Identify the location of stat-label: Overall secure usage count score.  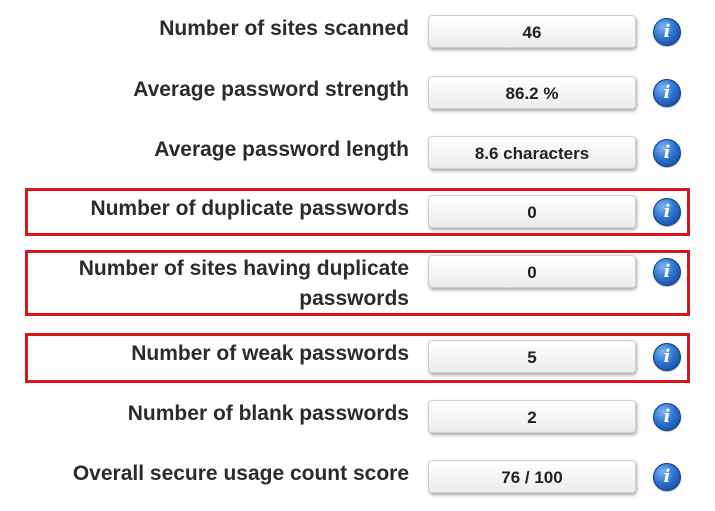
(240, 473).